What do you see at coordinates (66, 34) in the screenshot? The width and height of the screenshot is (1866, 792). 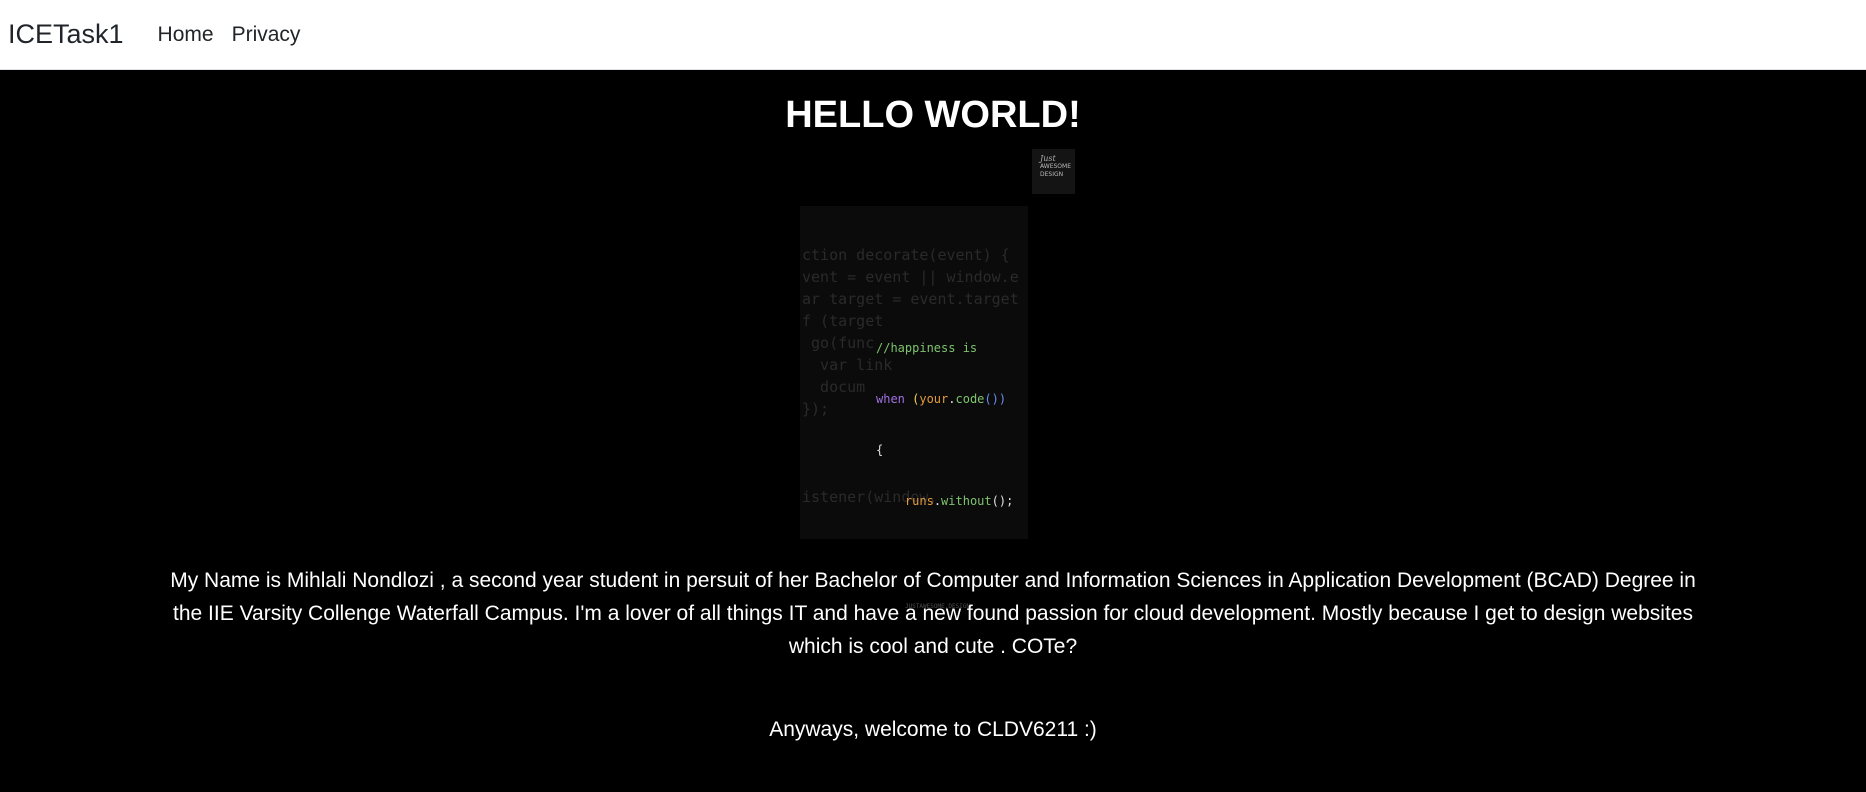 I see `brand-link: ICETask1` at bounding box center [66, 34].